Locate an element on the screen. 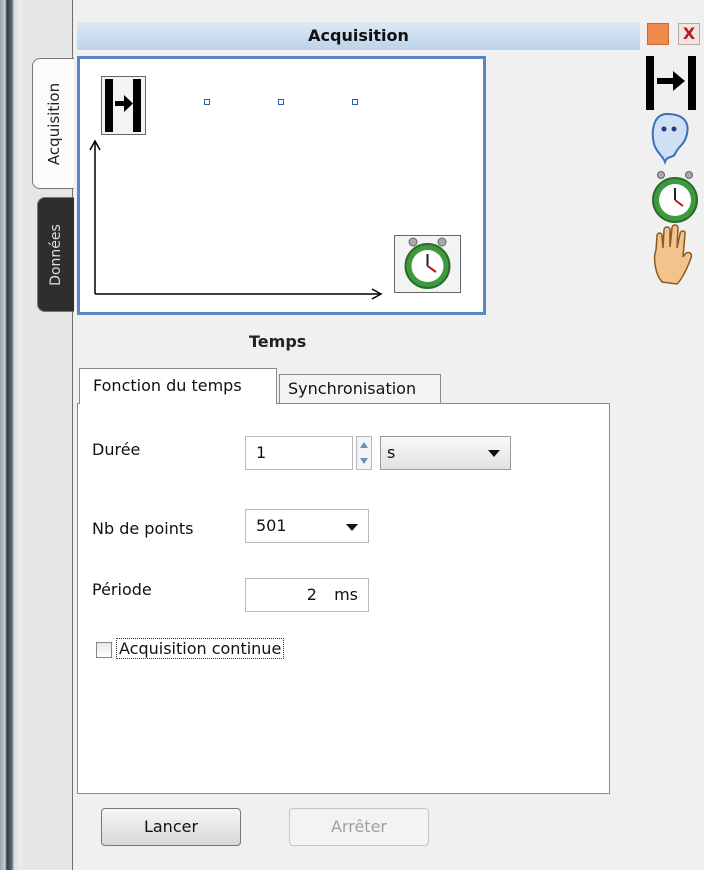  close-button: X is located at coordinates (689, 34).